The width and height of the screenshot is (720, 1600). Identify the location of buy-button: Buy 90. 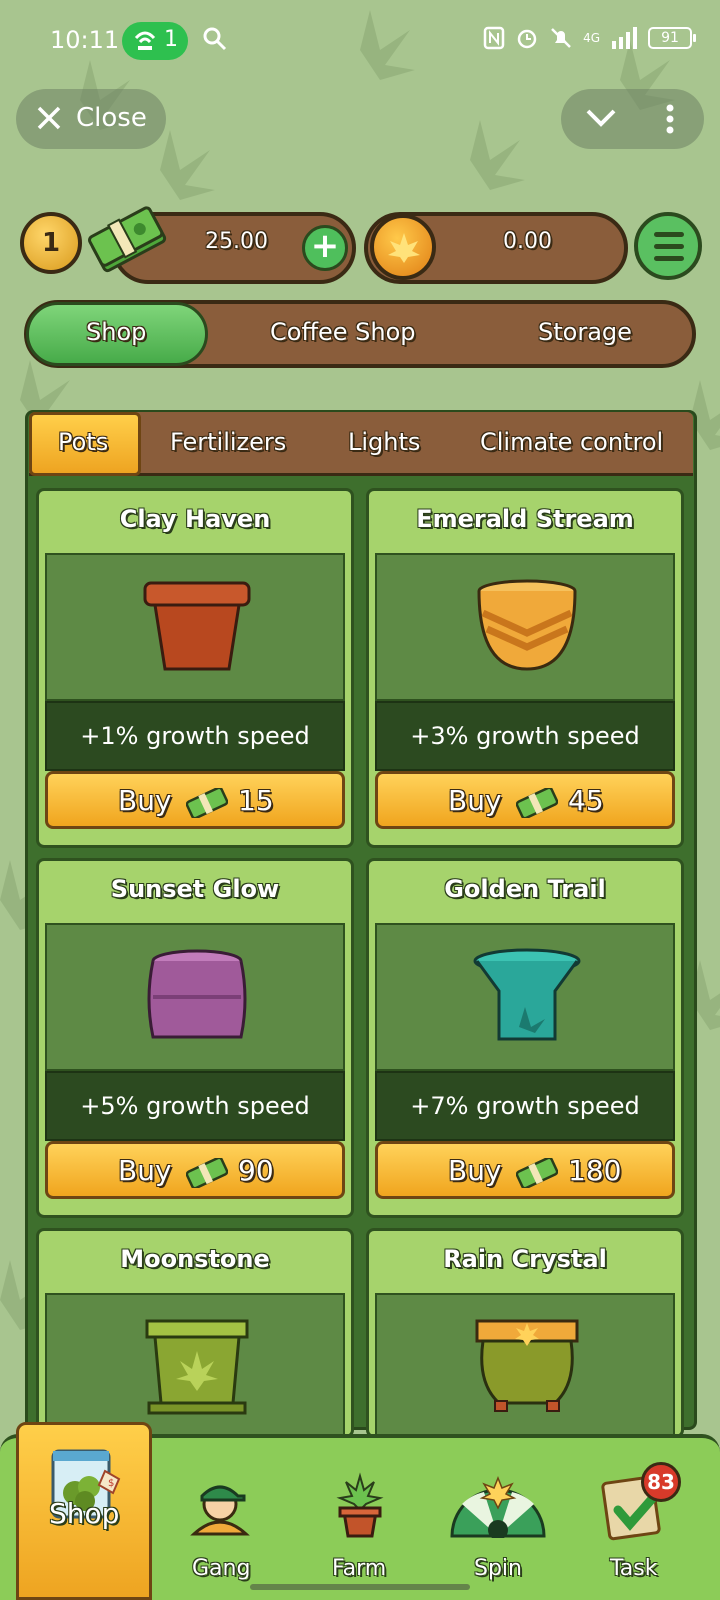
(195, 1170).